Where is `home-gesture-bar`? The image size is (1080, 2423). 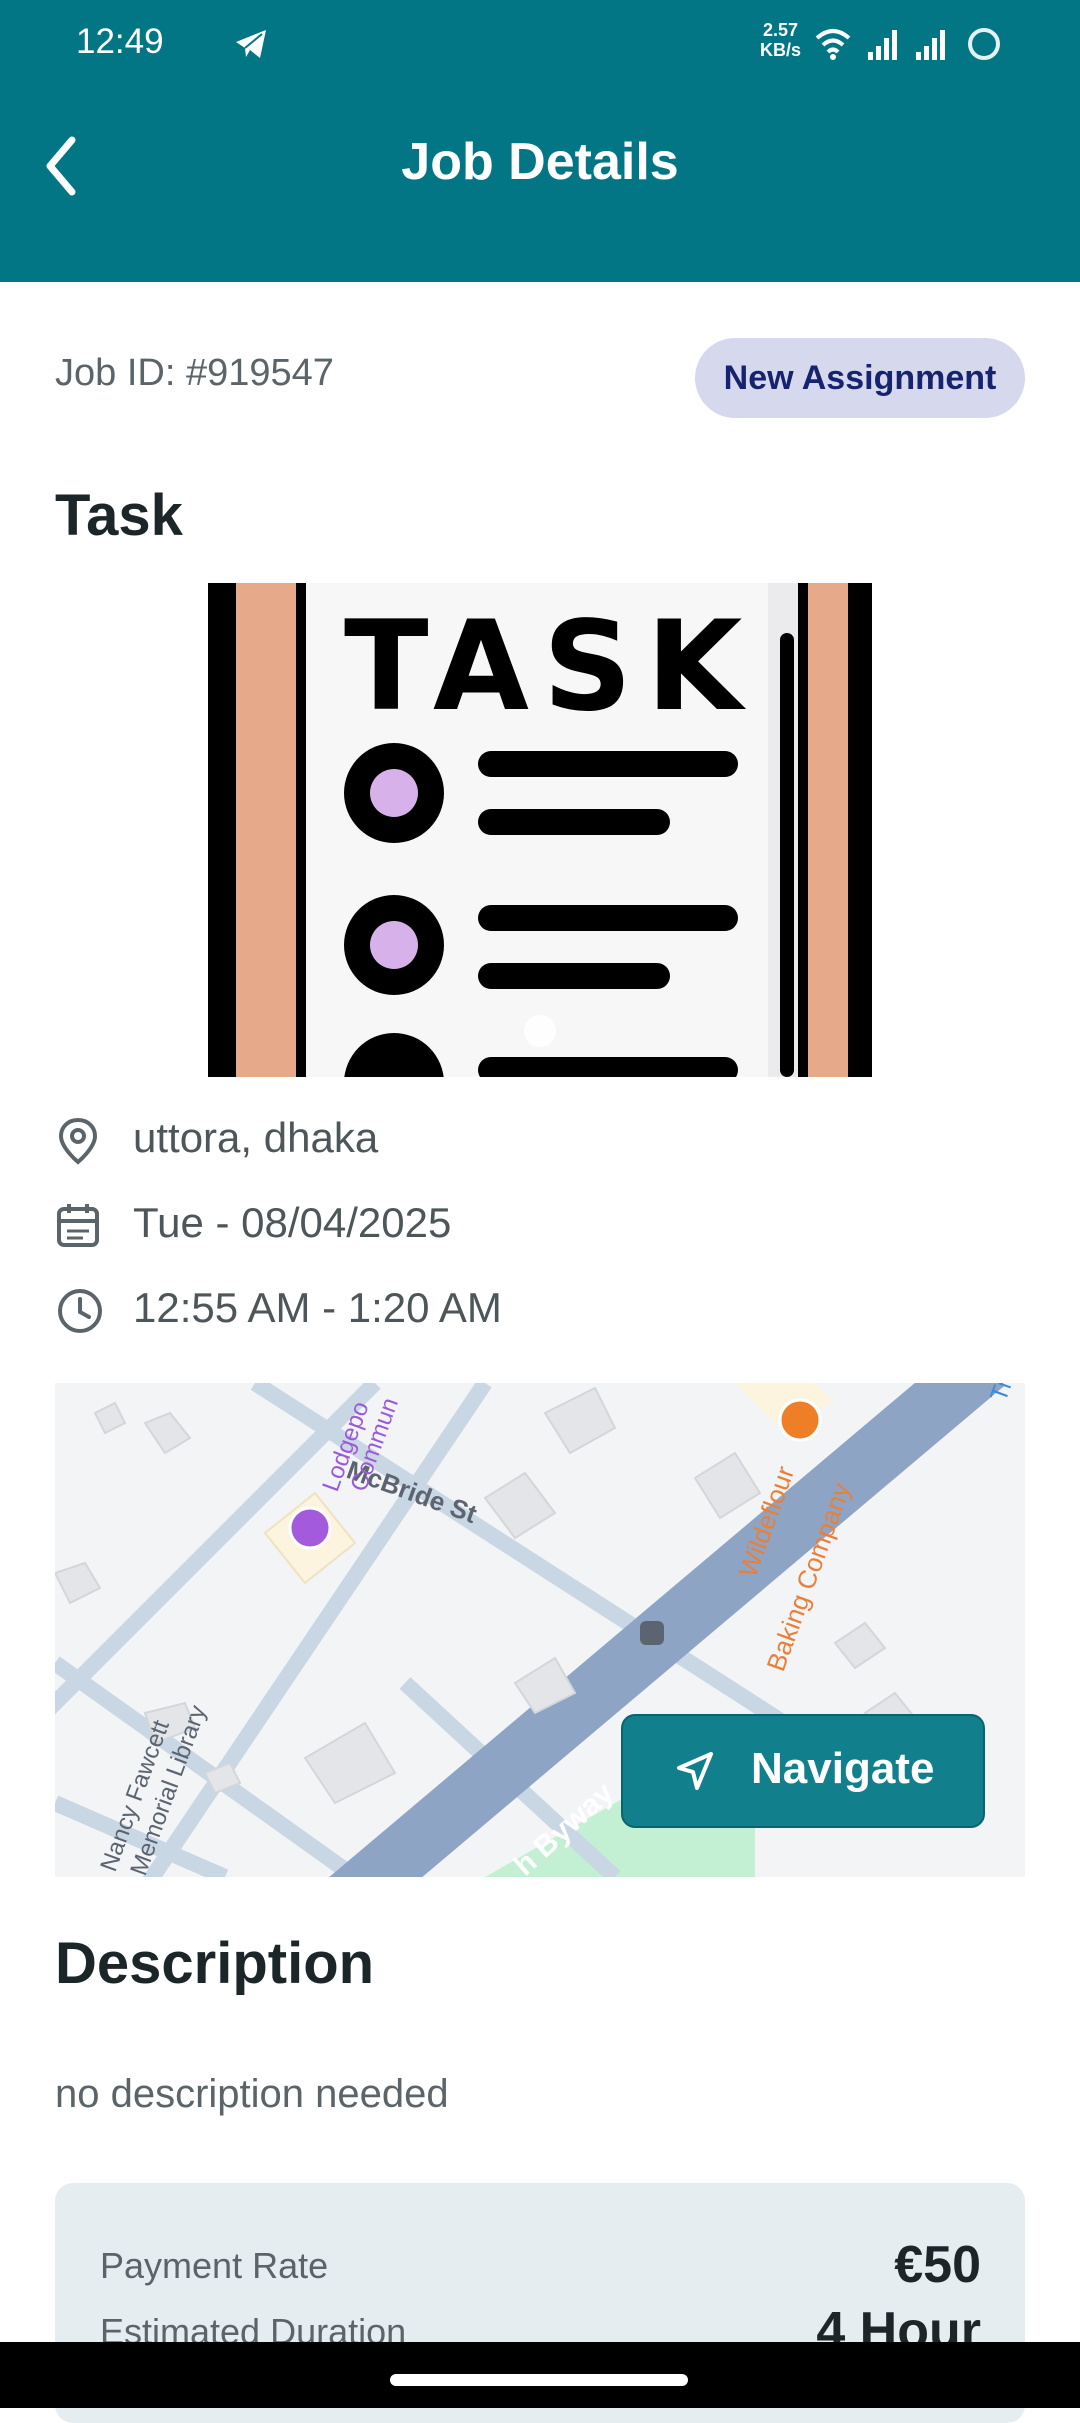 home-gesture-bar is located at coordinates (539, 2380).